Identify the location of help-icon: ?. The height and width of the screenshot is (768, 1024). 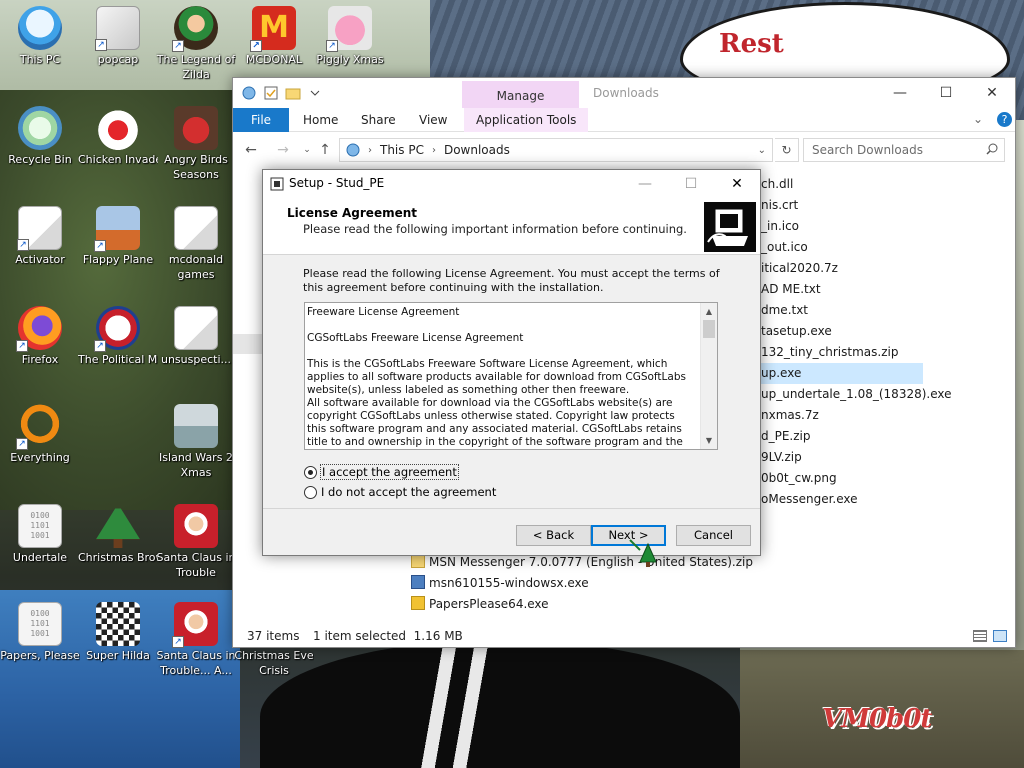
(1004, 119).